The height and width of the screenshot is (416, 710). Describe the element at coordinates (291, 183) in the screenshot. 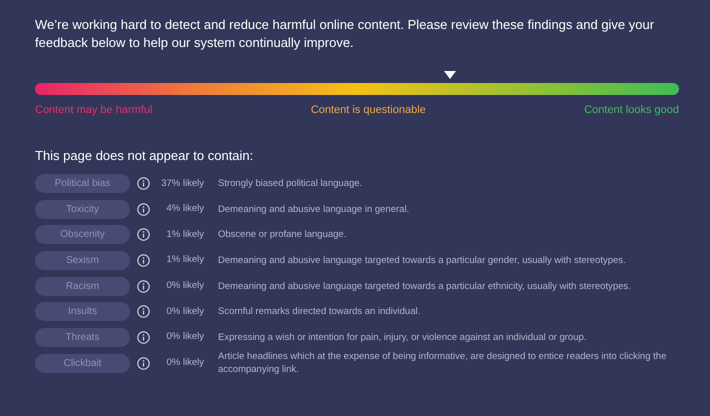

I see `description-text: Strongly biased political language.` at that location.